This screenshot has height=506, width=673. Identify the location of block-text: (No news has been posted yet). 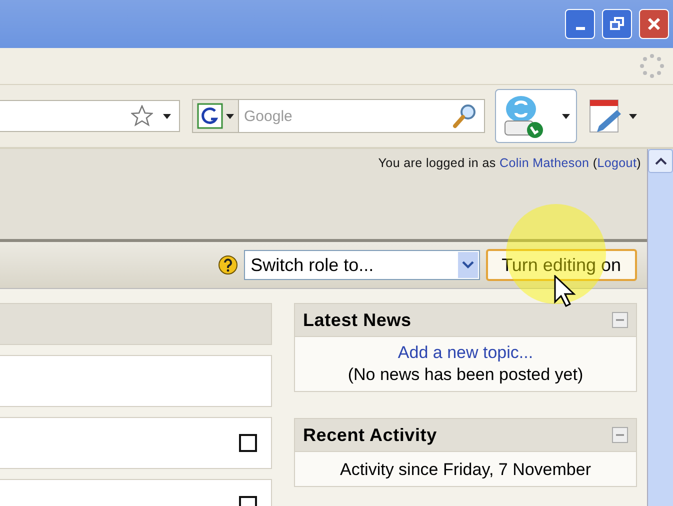
(466, 375).